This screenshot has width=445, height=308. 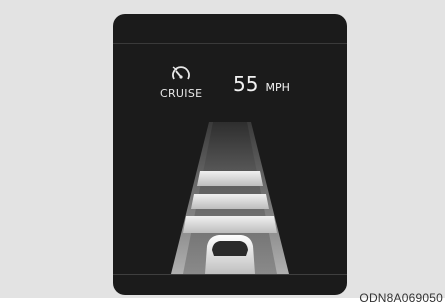 What do you see at coordinates (401, 298) in the screenshot?
I see `figure-code: ODN8A069050` at bounding box center [401, 298].